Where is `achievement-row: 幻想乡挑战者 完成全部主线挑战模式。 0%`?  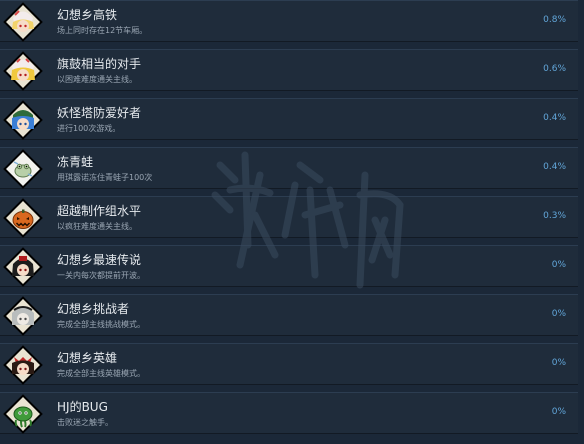
achievement-row: 幻想乡挑战者 完成全部主线挑战模式。 0% is located at coordinates (289, 315).